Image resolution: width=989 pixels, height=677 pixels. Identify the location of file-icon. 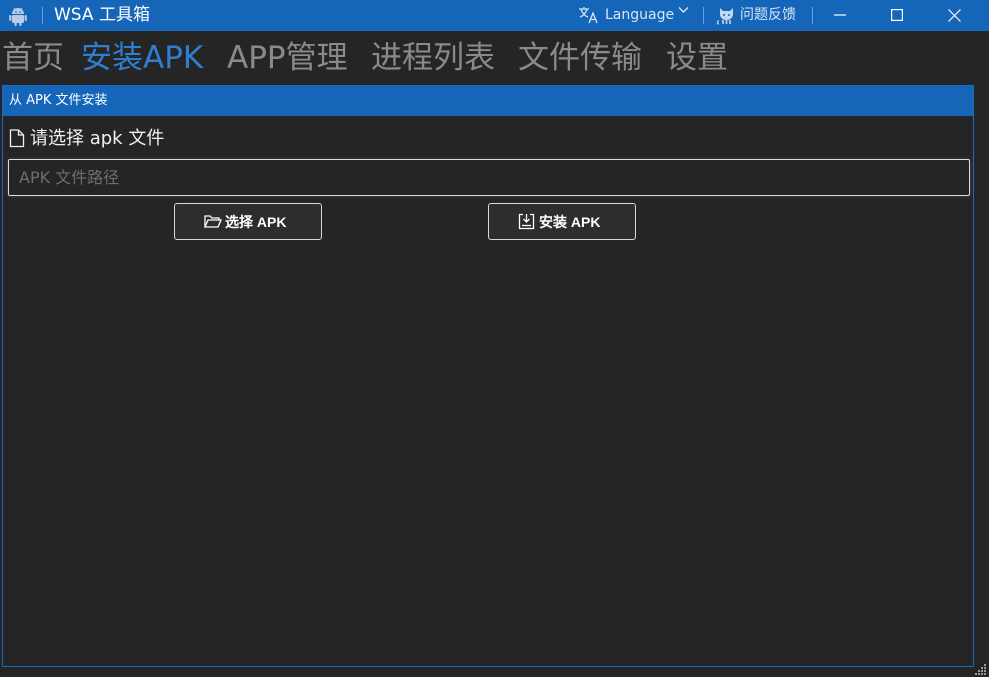
(17, 138).